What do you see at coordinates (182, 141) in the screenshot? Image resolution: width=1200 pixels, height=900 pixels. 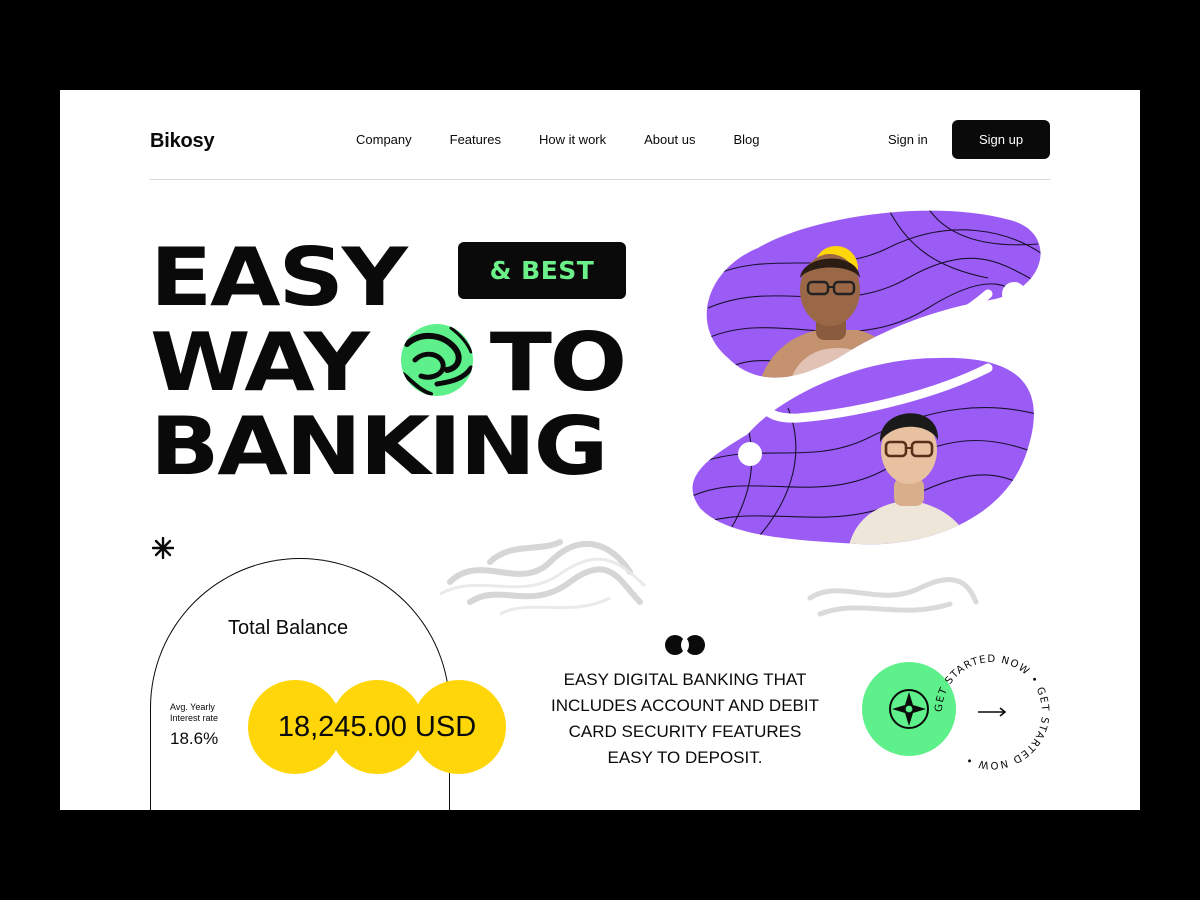 I see `brand-logo: Bikosy` at bounding box center [182, 141].